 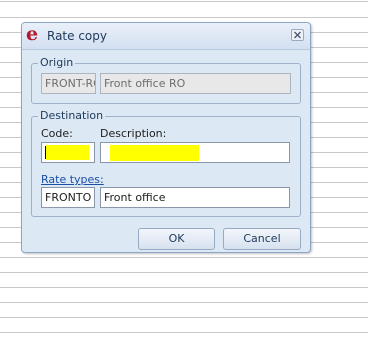 What do you see at coordinates (166, 36) in the screenshot?
I see `dialog-titlebar: e Rate copy` at bounding box center [166, 36].